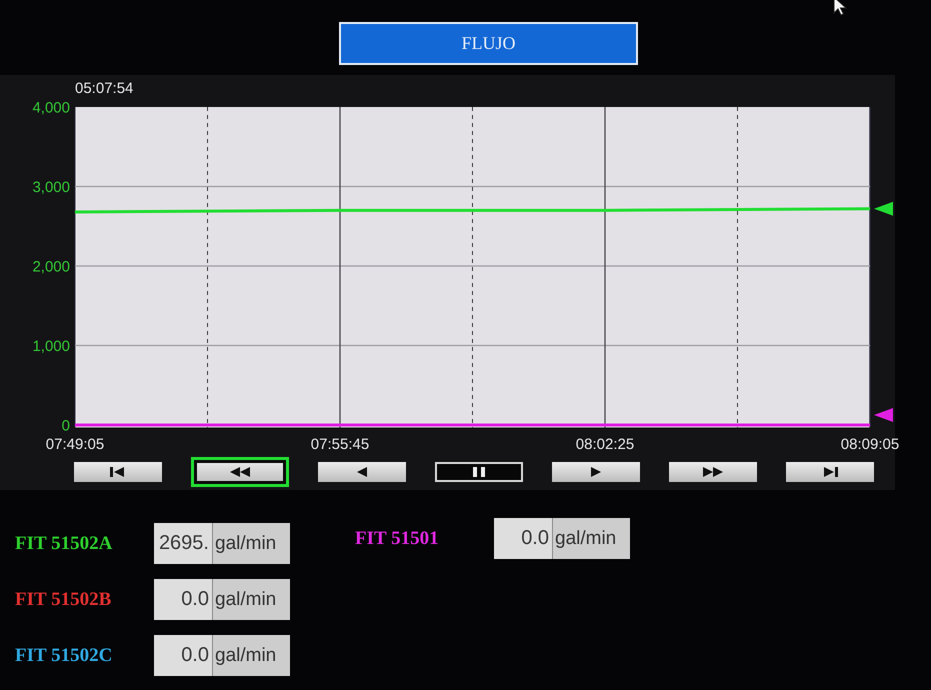  What do you see at coordinates (830, 472) in the screenshot?
I see `skip-end-button` at bounding box center [830, 472].